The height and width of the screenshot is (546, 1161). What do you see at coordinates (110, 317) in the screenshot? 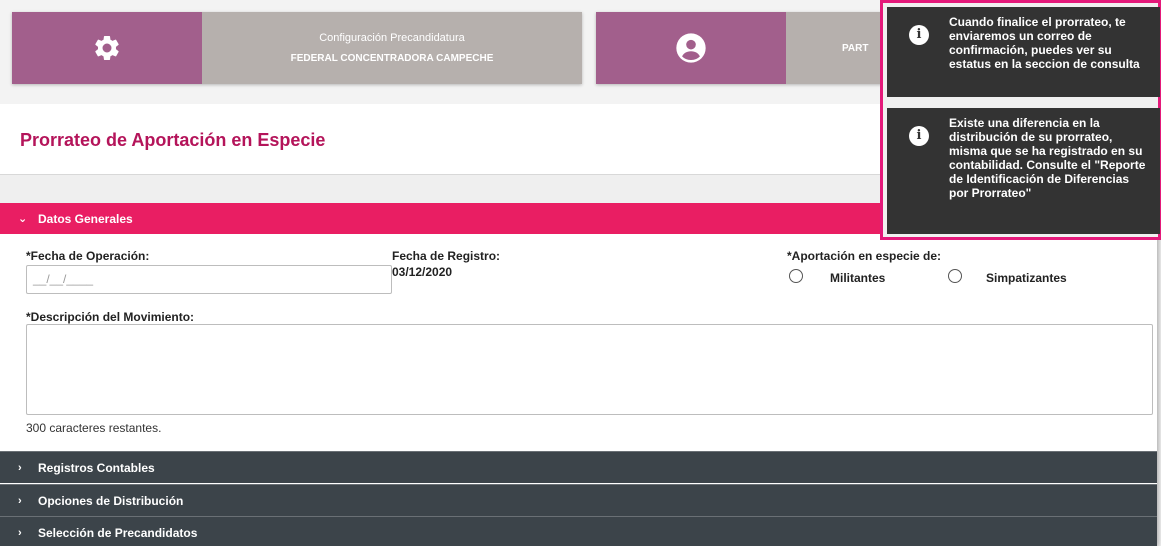
I see `descripcion-label: *Descripción del Movimiento:` at bounding box center [110, 317].